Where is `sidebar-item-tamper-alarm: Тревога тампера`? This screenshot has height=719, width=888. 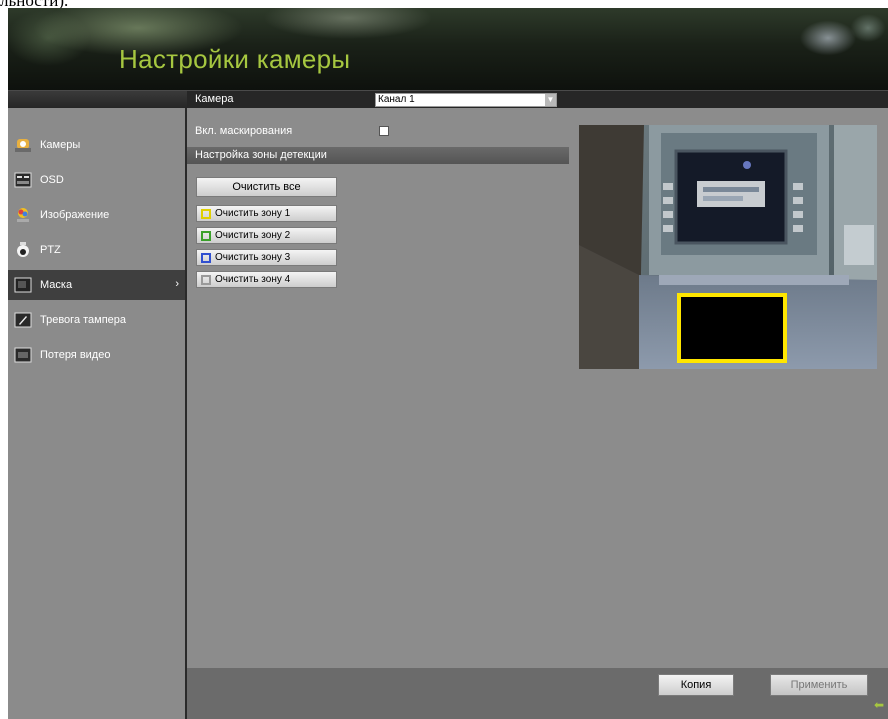 sidebar-item-tamper-alarm: Тревога тампера is located at coordinates (96, 320).